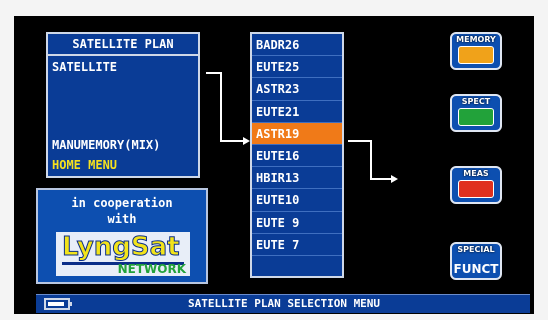  I want to click on spect-button-label: SPECT, so click(476, 101).